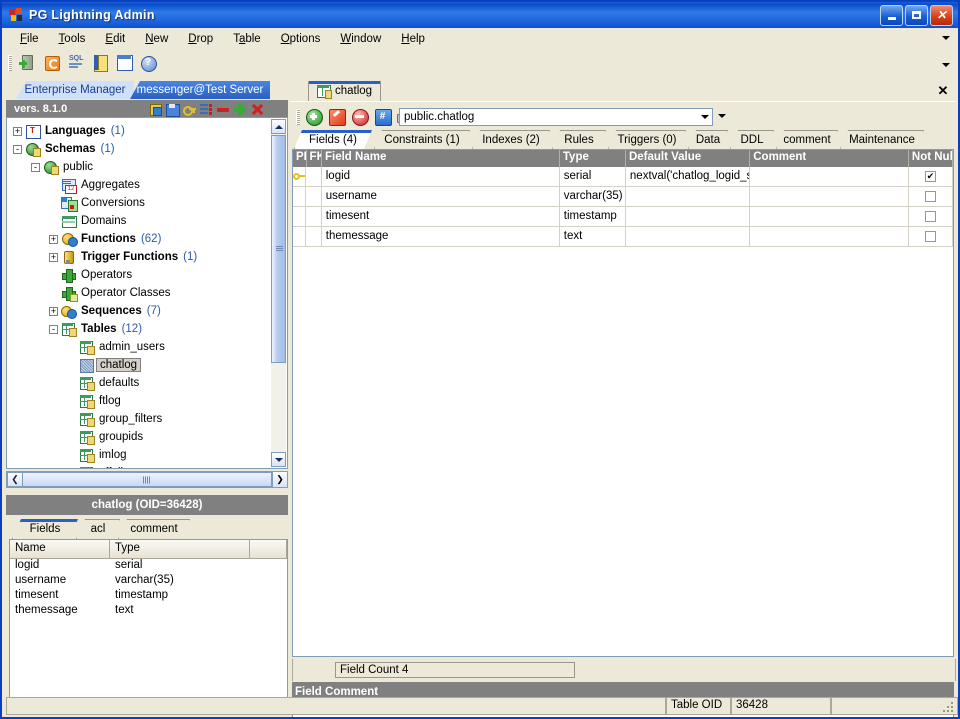  I want to click on tree-horizontal-scrollbar: ❮, so click(139, 479).